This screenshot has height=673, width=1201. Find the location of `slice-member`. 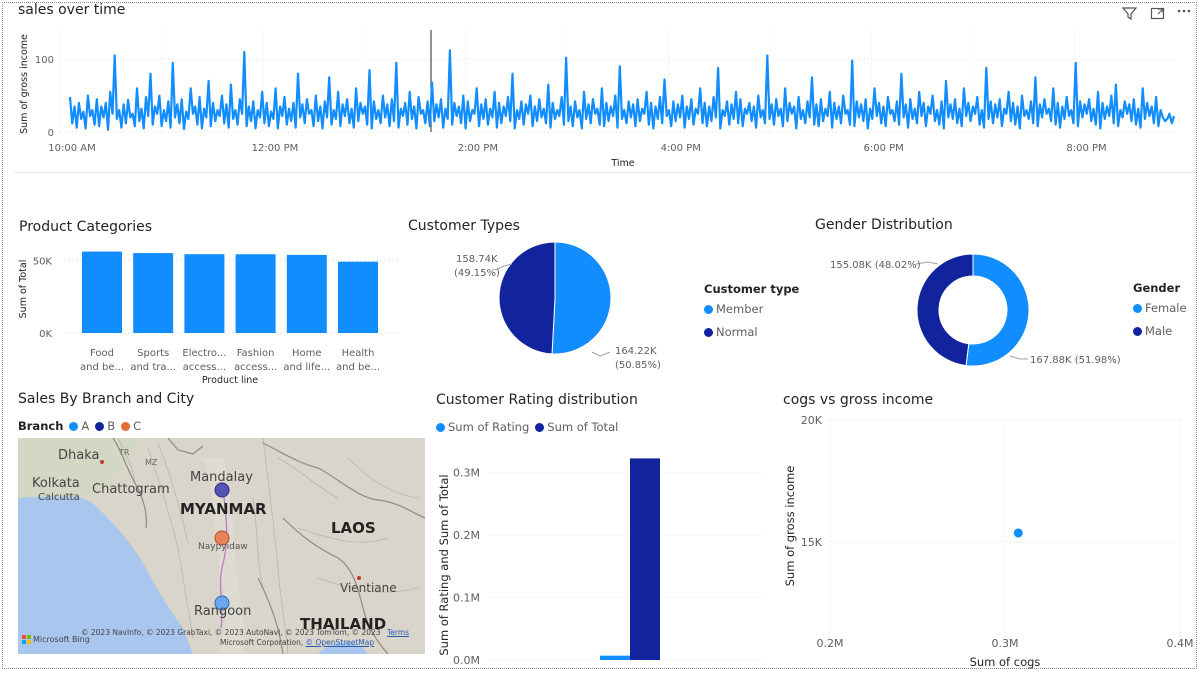

slice-member is located at coordinates (581, 298).